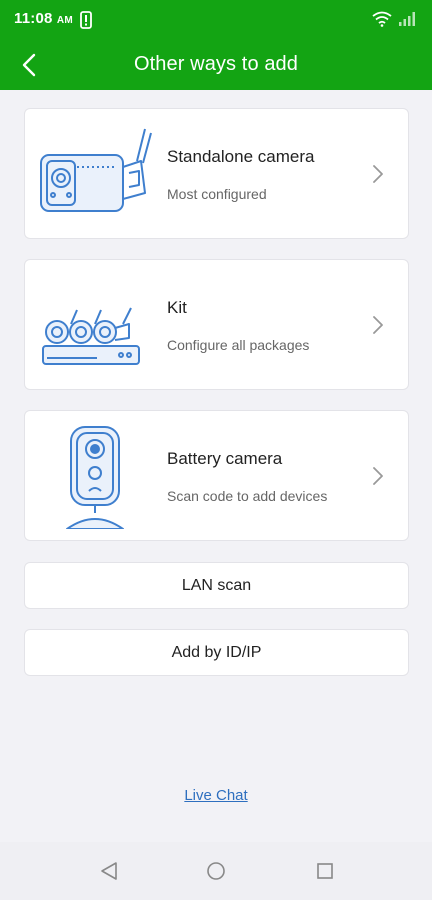  What do you see at coordinates (33, 18) in the screenshot?
I see `status-clock: 11:08` at bounding box center [33, 18].